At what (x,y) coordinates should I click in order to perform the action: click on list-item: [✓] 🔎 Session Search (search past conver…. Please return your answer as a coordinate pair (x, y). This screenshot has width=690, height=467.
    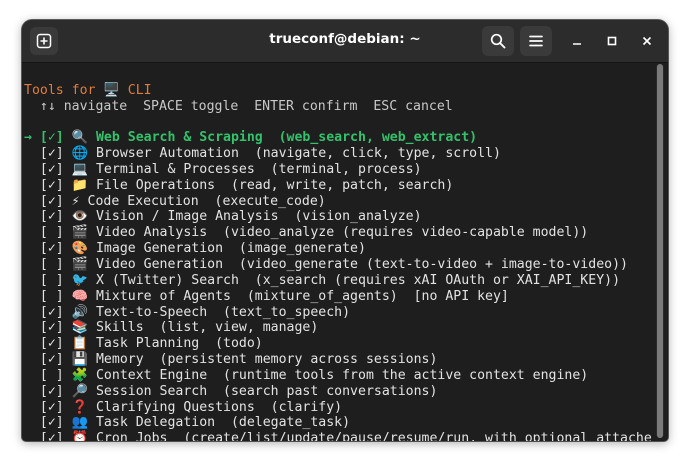
    Looking at the image, I should click on (231, 392).